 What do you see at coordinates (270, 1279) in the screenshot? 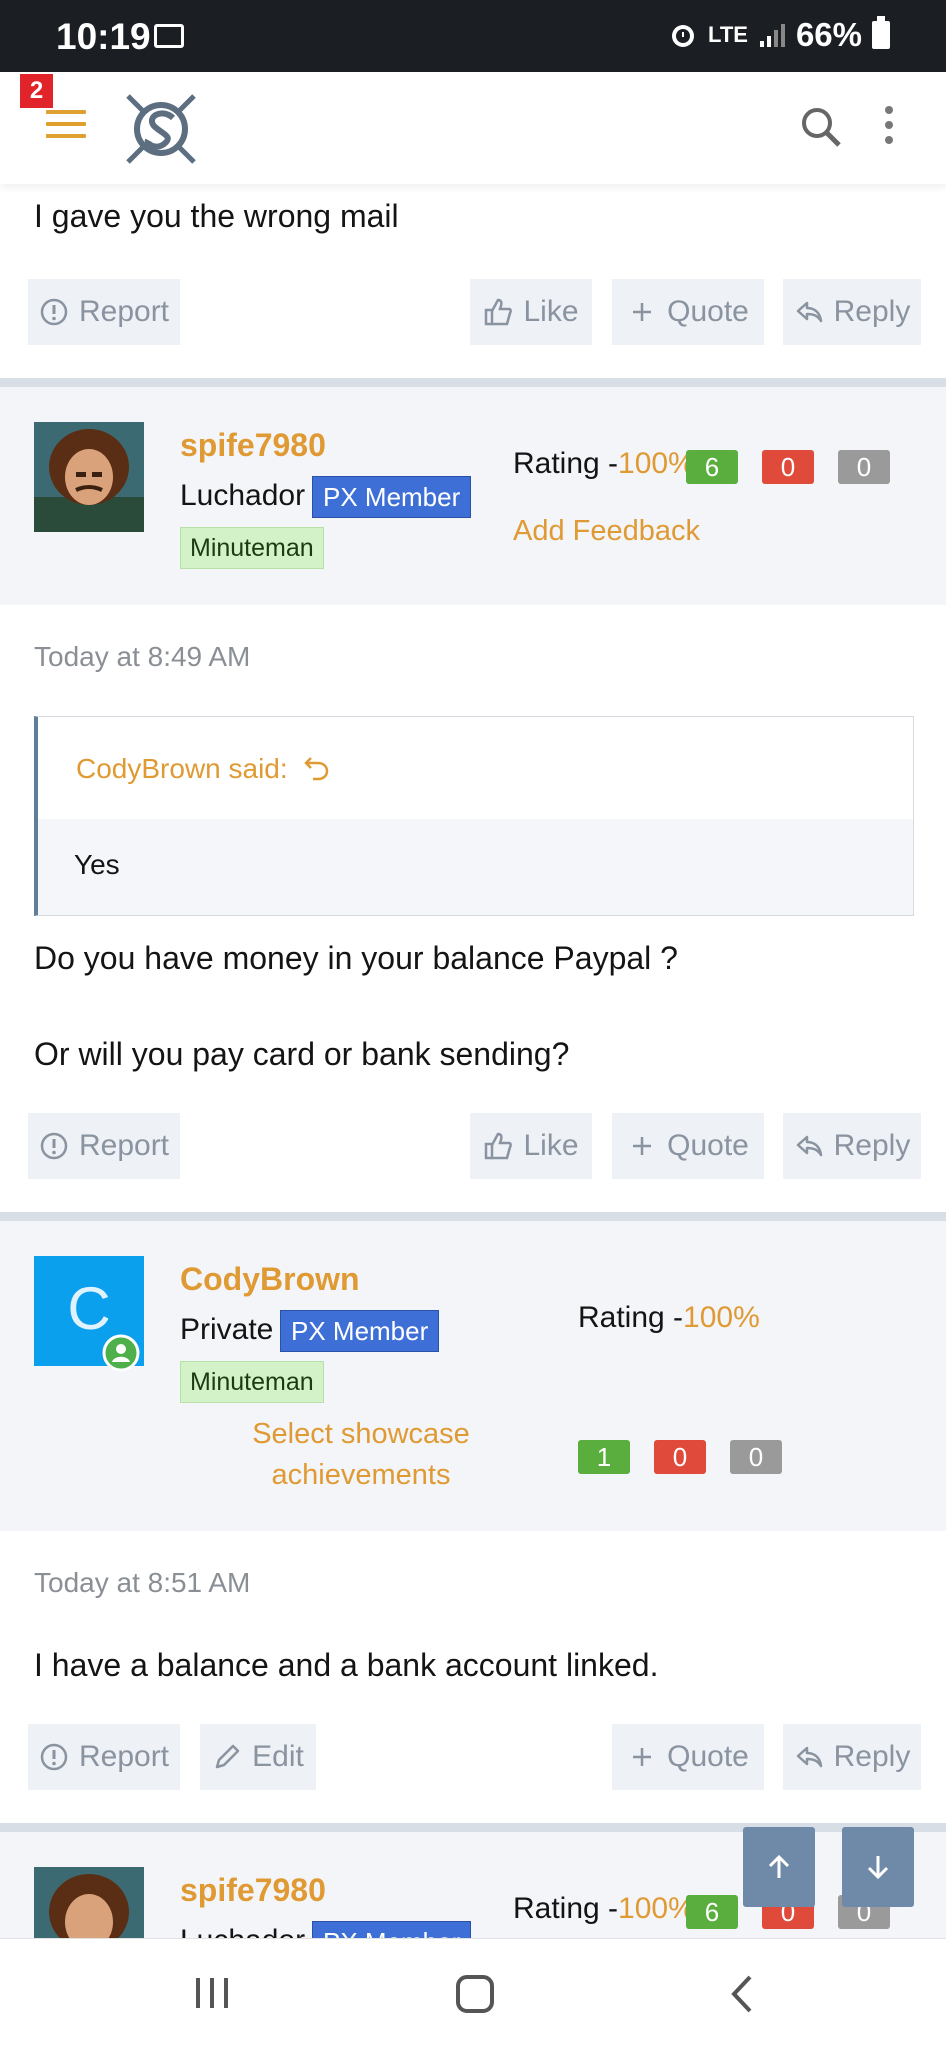
I see `username-link: CodyBrown` at bounding box center [270, 1279].